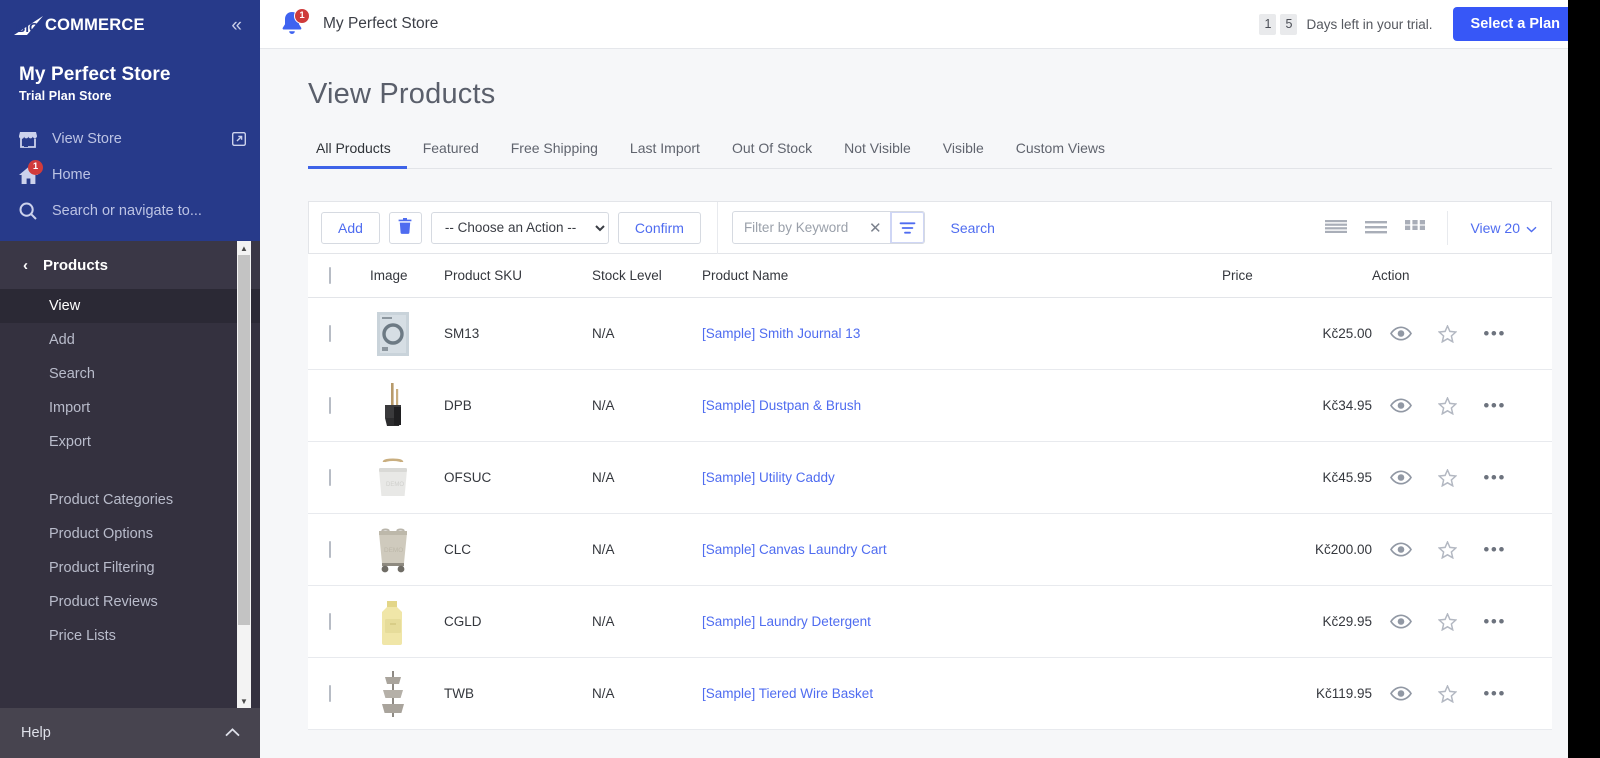 The height and width of the screenshot is (758, 1600). Describe the element at coordinates (518, 275) in the screenshot. I see `header-product-sku: Product SKU` at that location.